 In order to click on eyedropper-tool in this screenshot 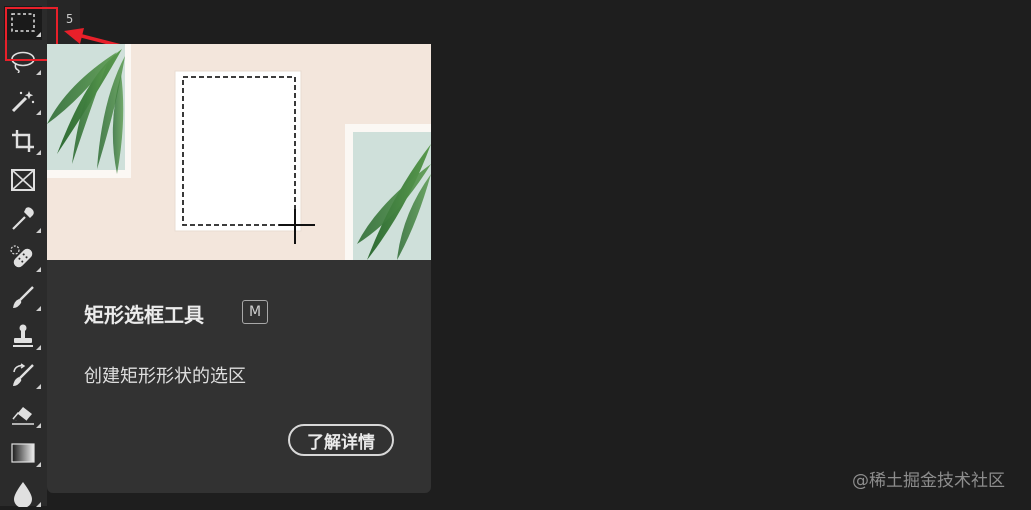, I will do `click(23, 219)`.